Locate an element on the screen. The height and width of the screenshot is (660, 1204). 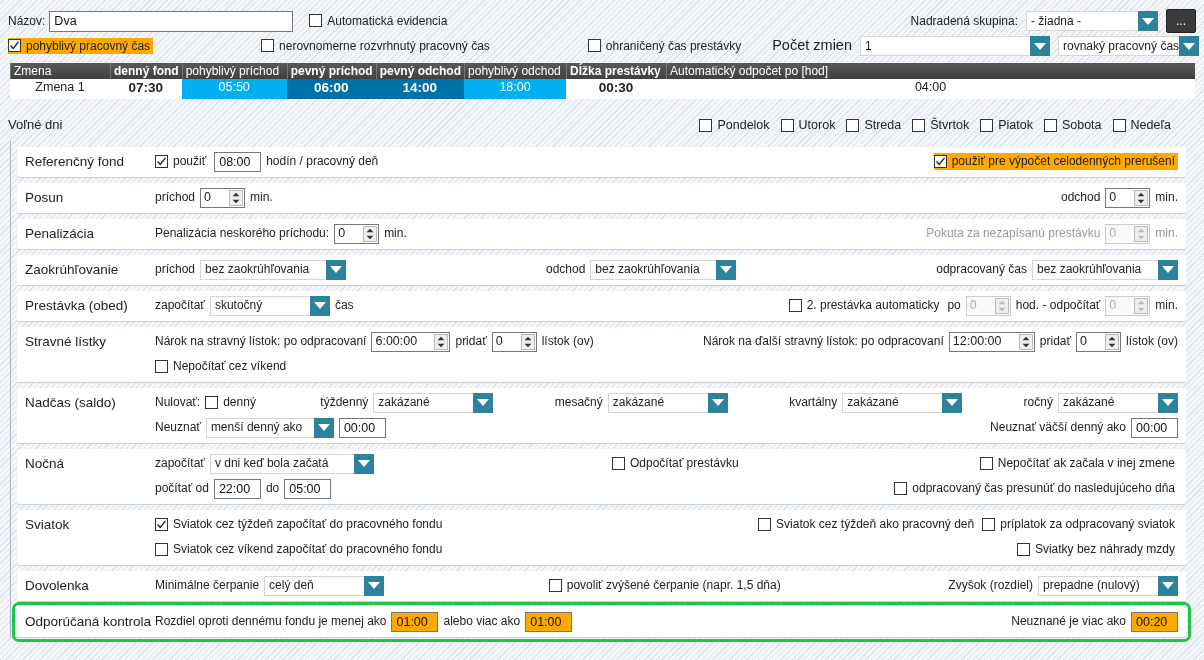
time-field: 00:20 is located at coordinates (1154, 621).